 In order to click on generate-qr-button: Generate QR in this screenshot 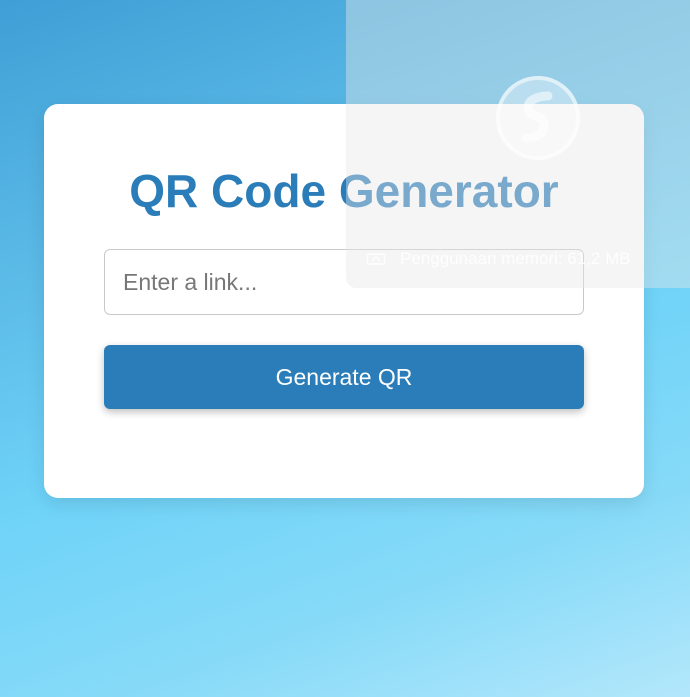, I will do `click(344, 377)`.